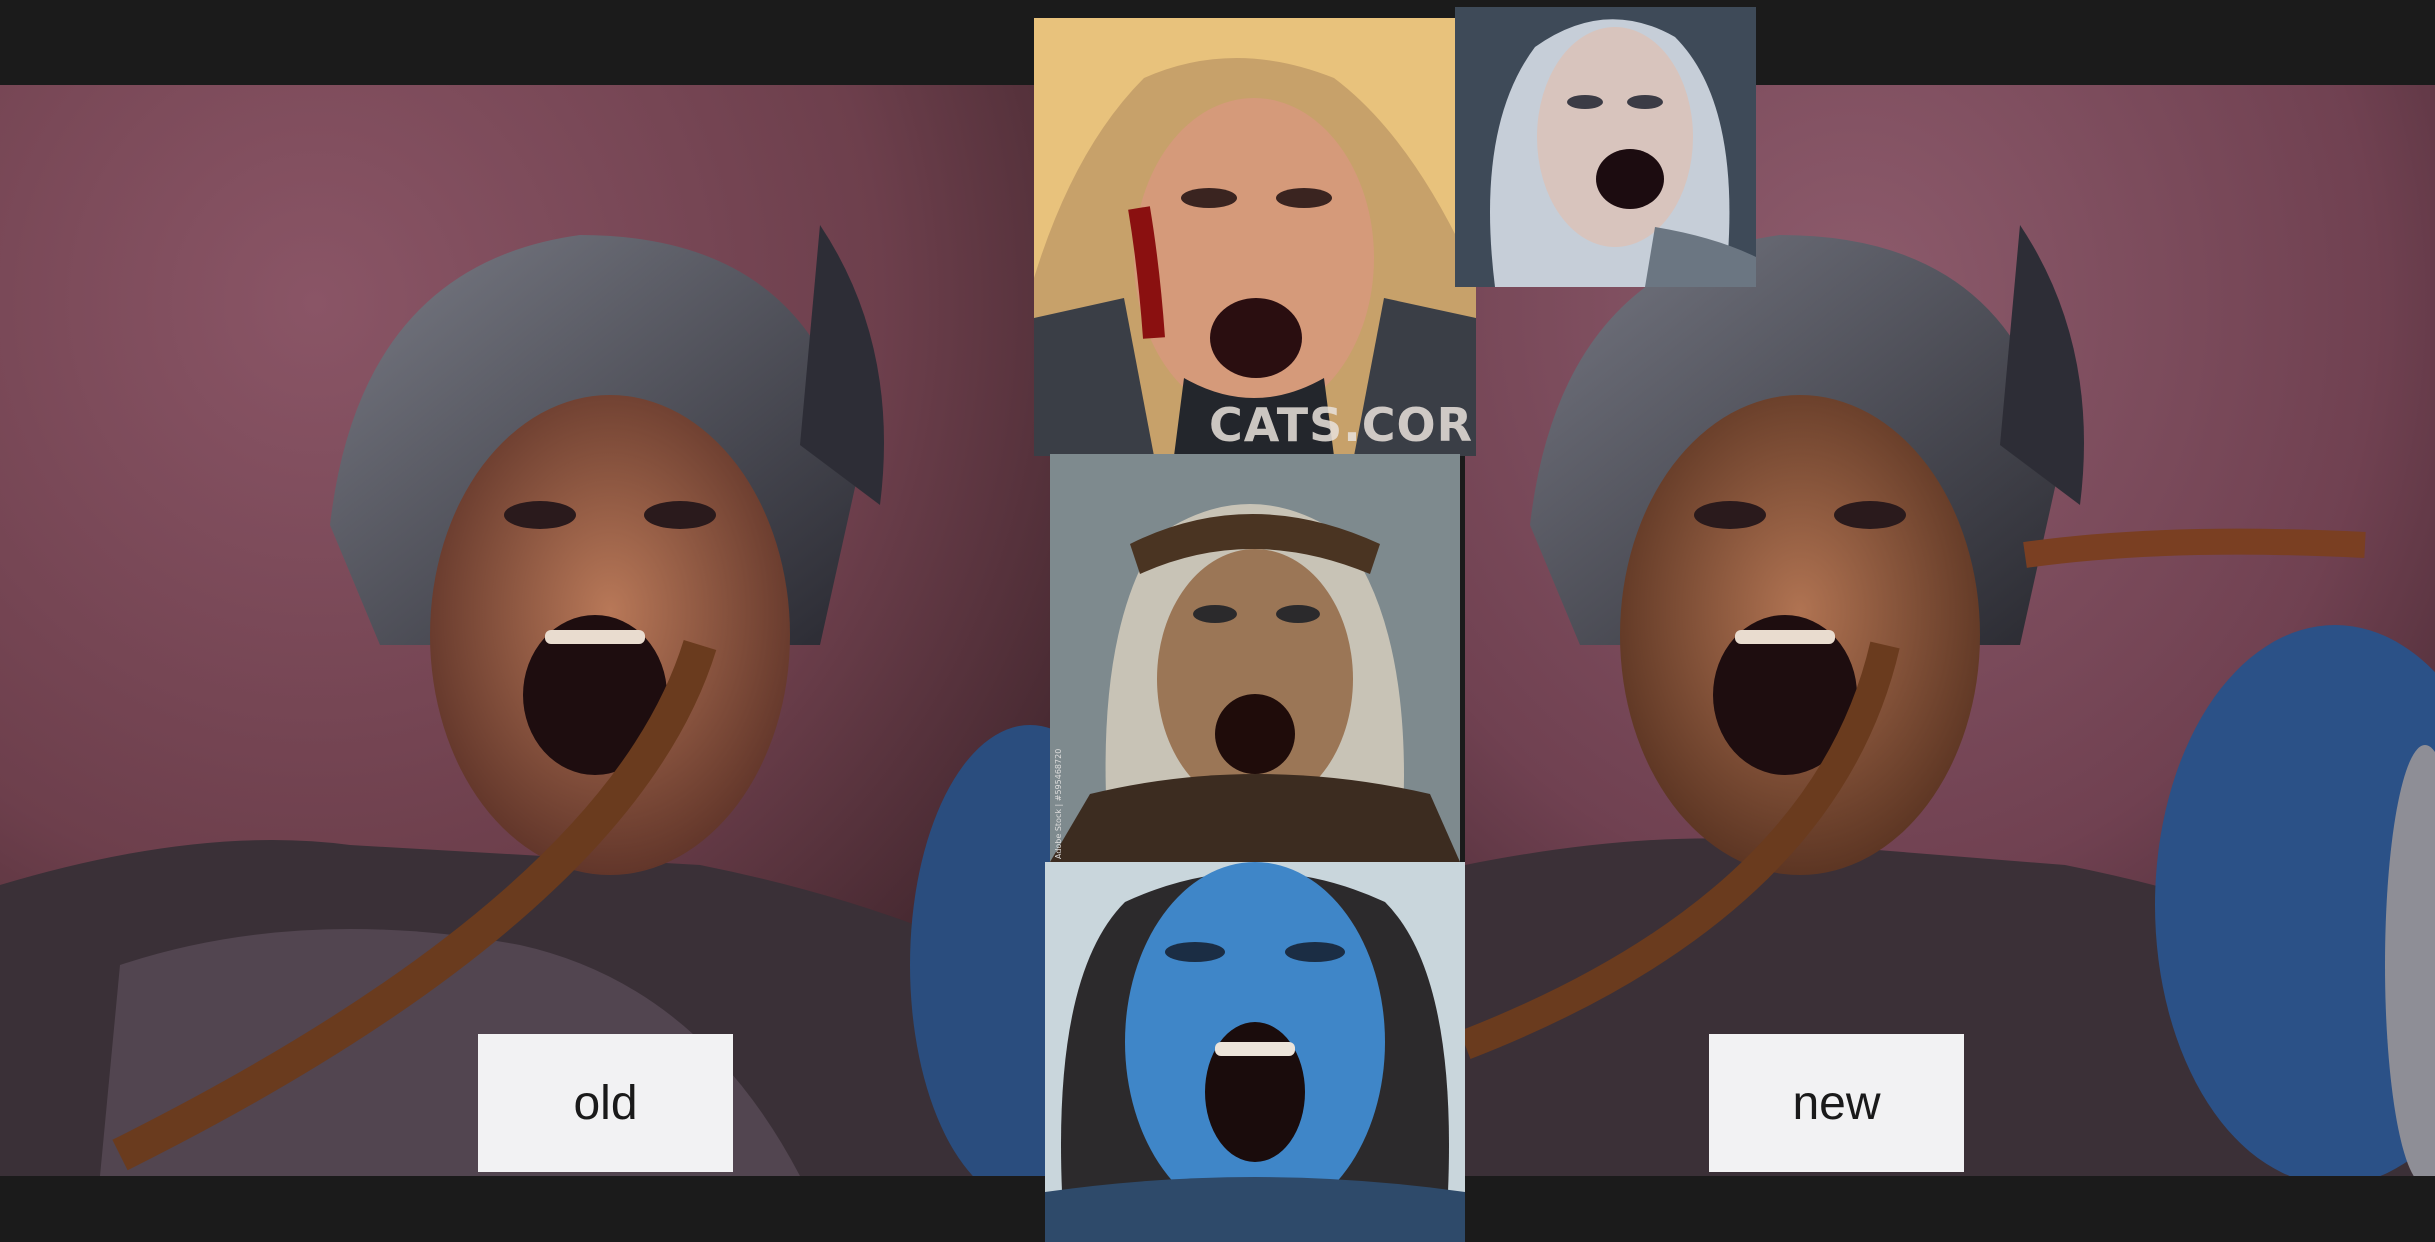 The width and height of the screenshot is (2435, 1242). What do you see at coordinates (1342, 425) in the screenshot?
I see `cats-corn-watermark: CATS.CORN` at bounding box center [1342, 425].